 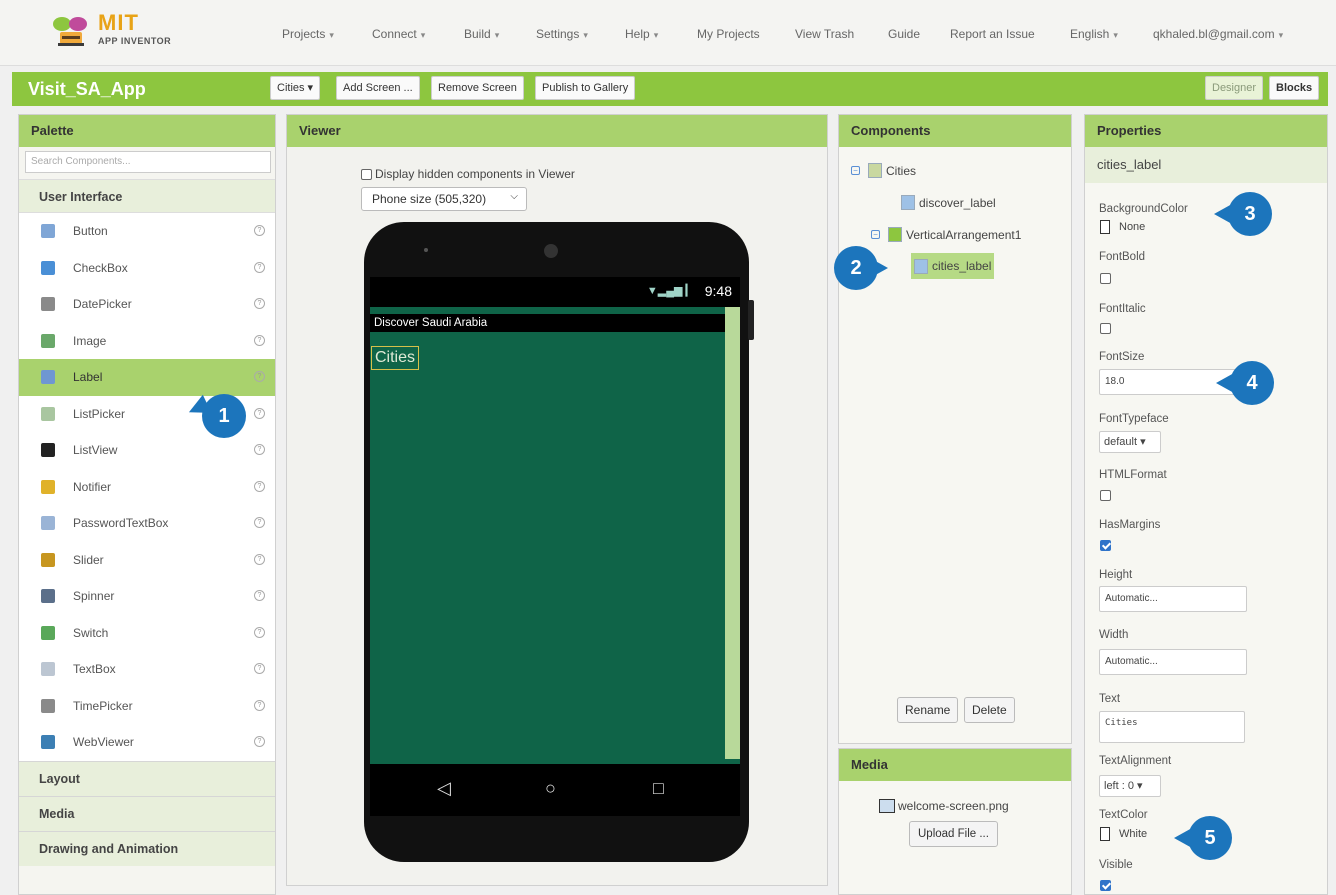 I want to click on screen-select-button: Cities ▾, so click(x=295, y=88).